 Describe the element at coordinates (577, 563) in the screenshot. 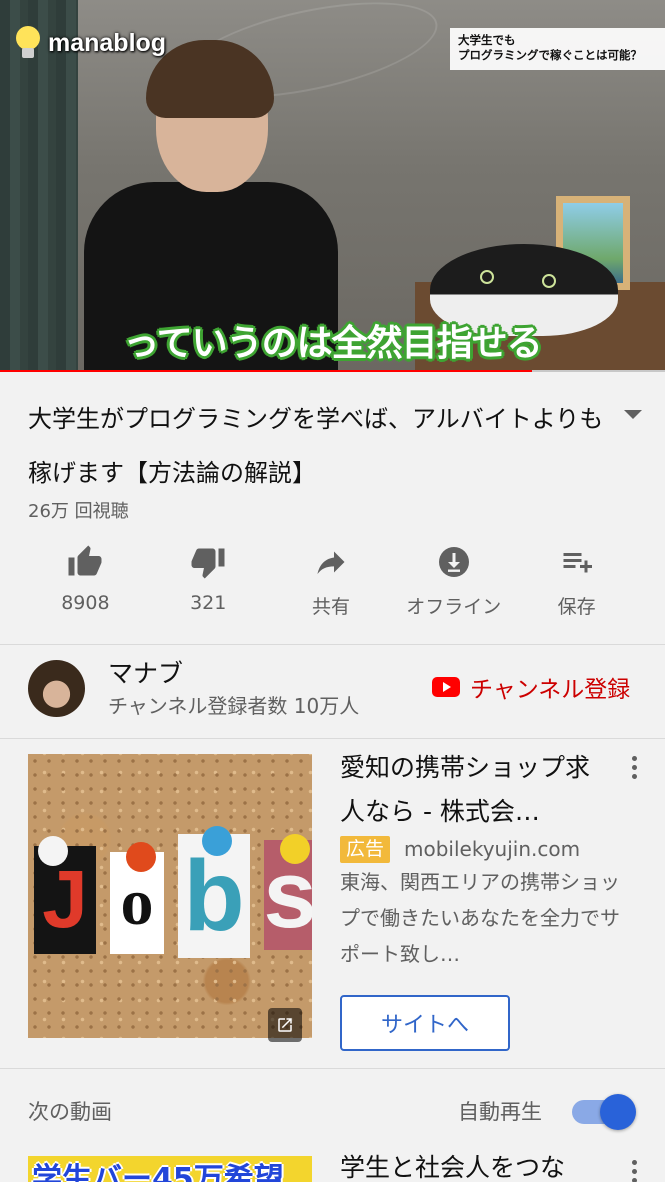

I see `playlist-add-icon` at that location.